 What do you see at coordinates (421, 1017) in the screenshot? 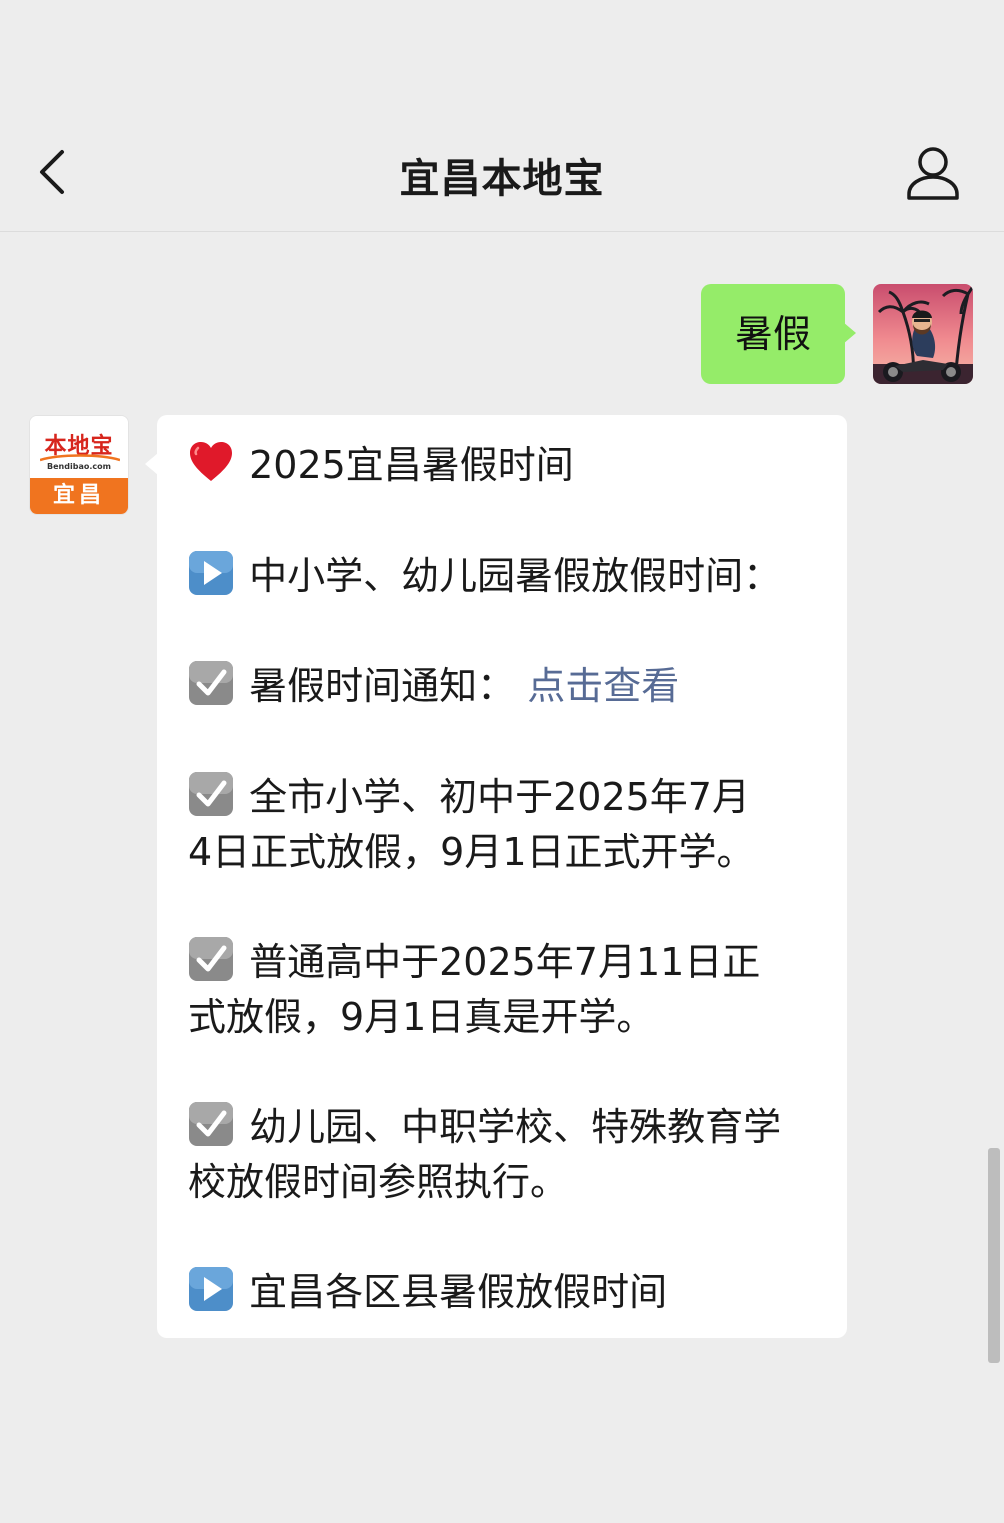
I see `item2-text2: 式放假，9月1日真是开学。` at bounding box center [421, 1017].